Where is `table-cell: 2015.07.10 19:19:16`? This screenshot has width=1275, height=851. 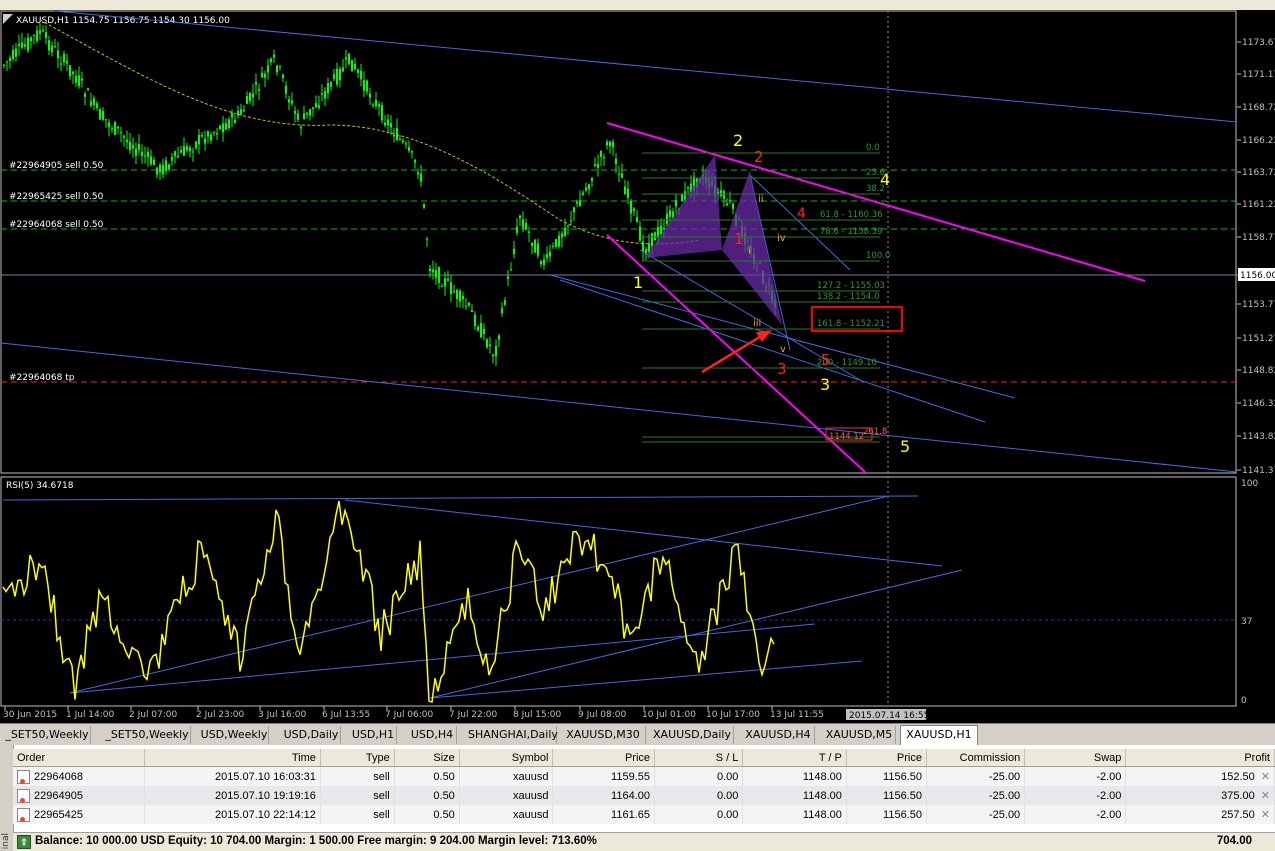
table-cell: 2015.07.10 19:19:16 is located at coordinates (232, 795).